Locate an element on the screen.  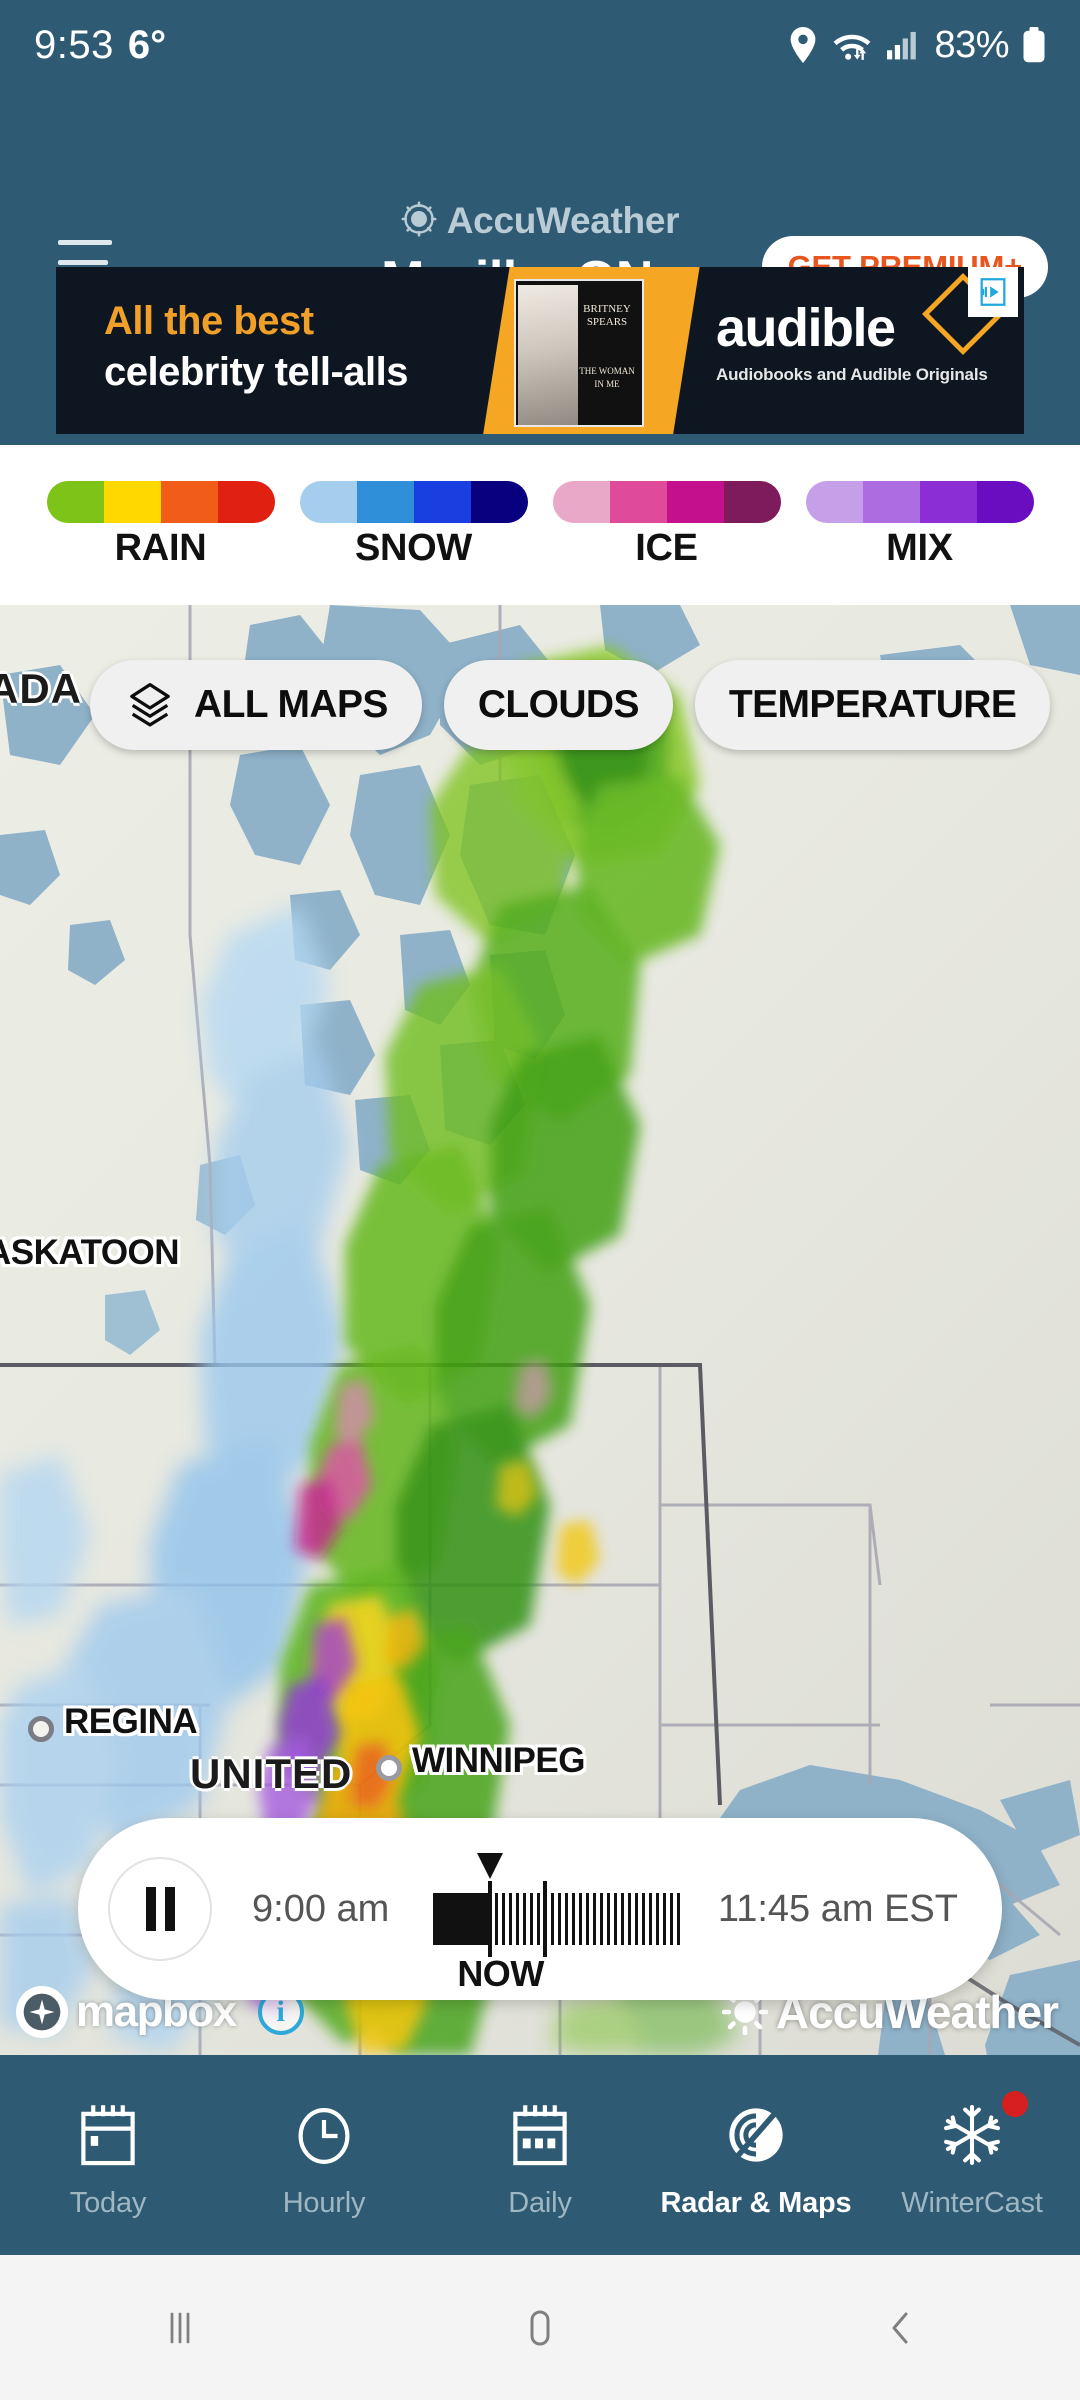
nav-label-radar-maps: Radar & Maps is located at coordinates (756, 2202).